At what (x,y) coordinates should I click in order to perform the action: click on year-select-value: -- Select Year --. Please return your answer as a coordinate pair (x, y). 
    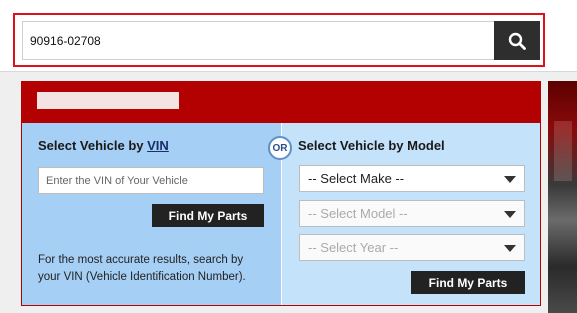
    Looking at the image, I should click on (353, 247).